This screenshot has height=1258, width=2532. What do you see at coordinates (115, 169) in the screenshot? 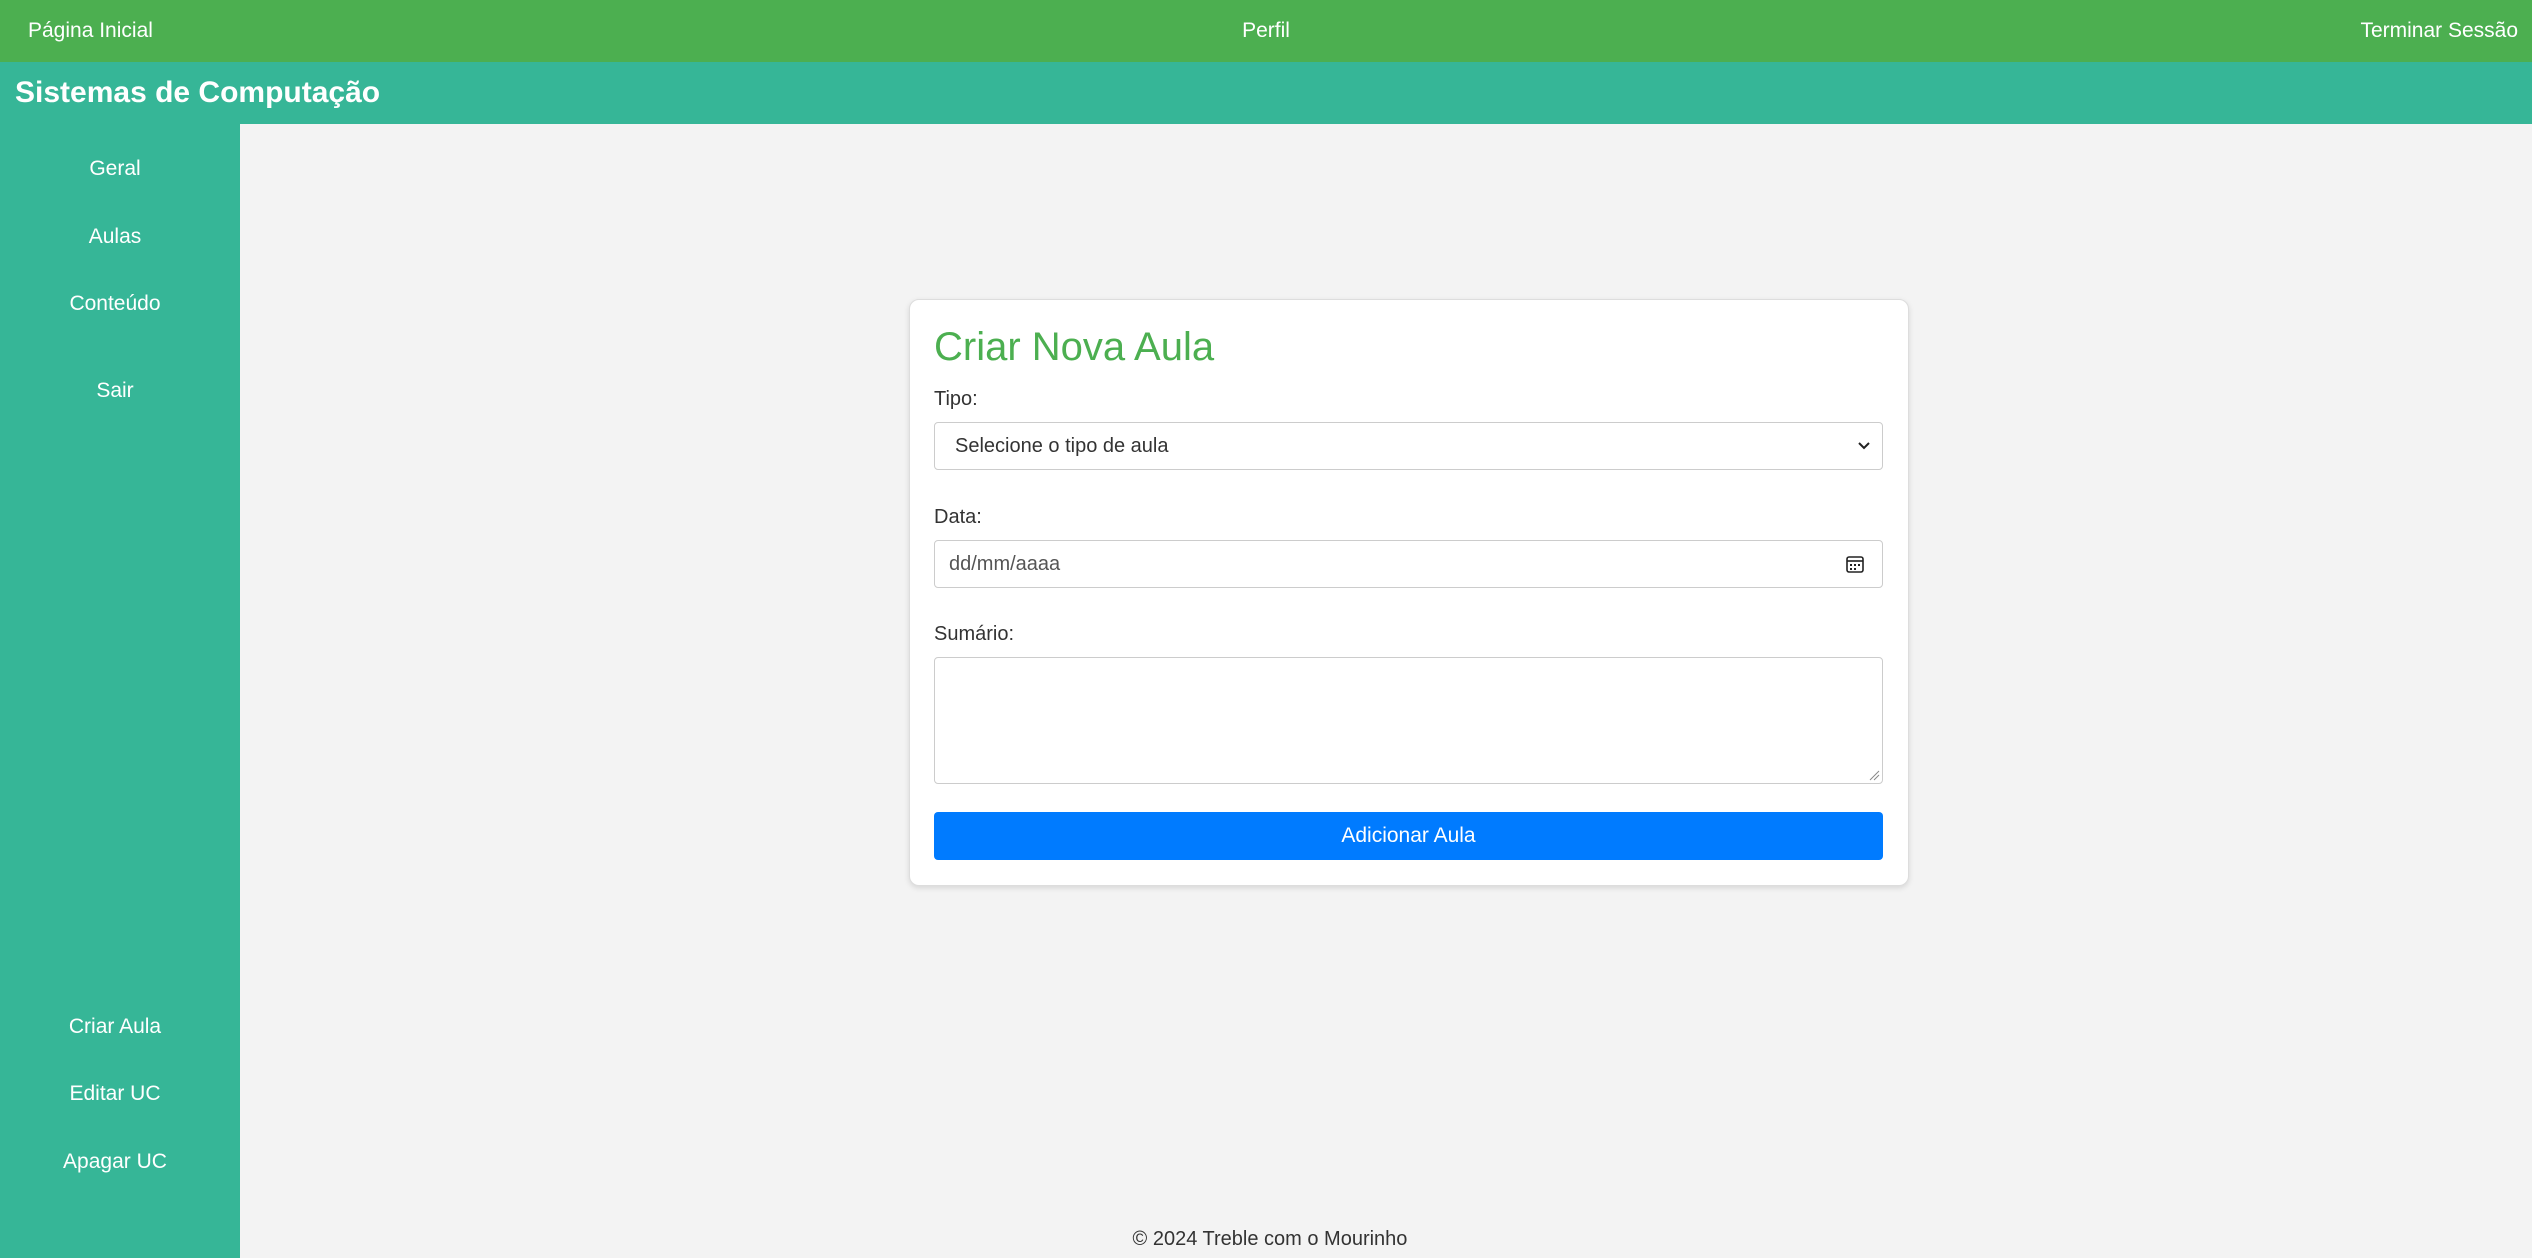
I see `sidebar-item-geral: Geral` at bounding box center [115, 169].